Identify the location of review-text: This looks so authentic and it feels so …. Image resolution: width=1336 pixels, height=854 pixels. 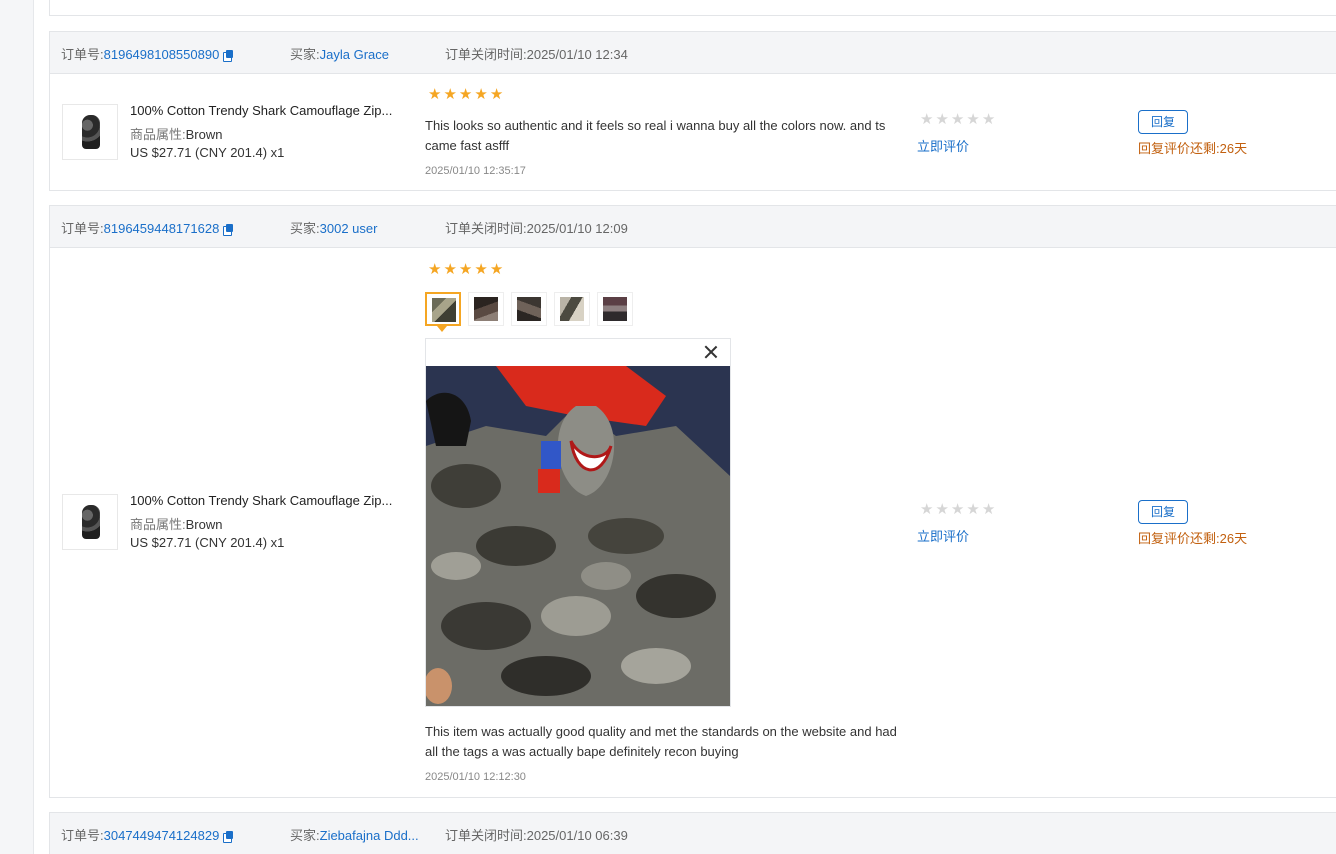
(655, 135).